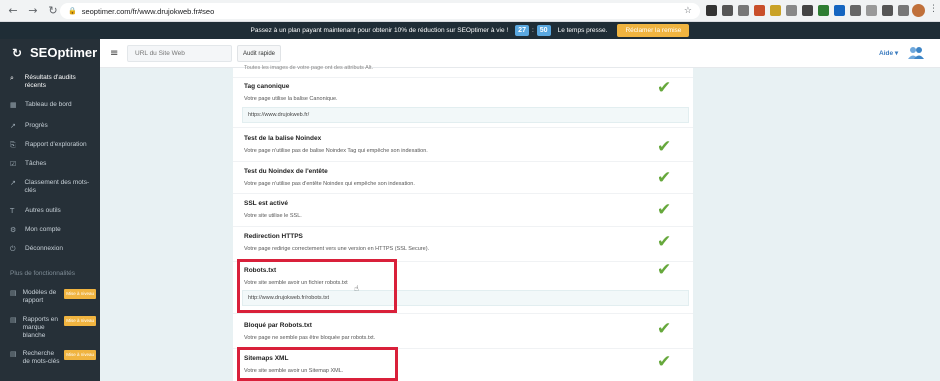 The image size is (940, 381). Describe the element at coordinates (17, 52) in the screenshot. I see `logo-icon: ↻` at that location.